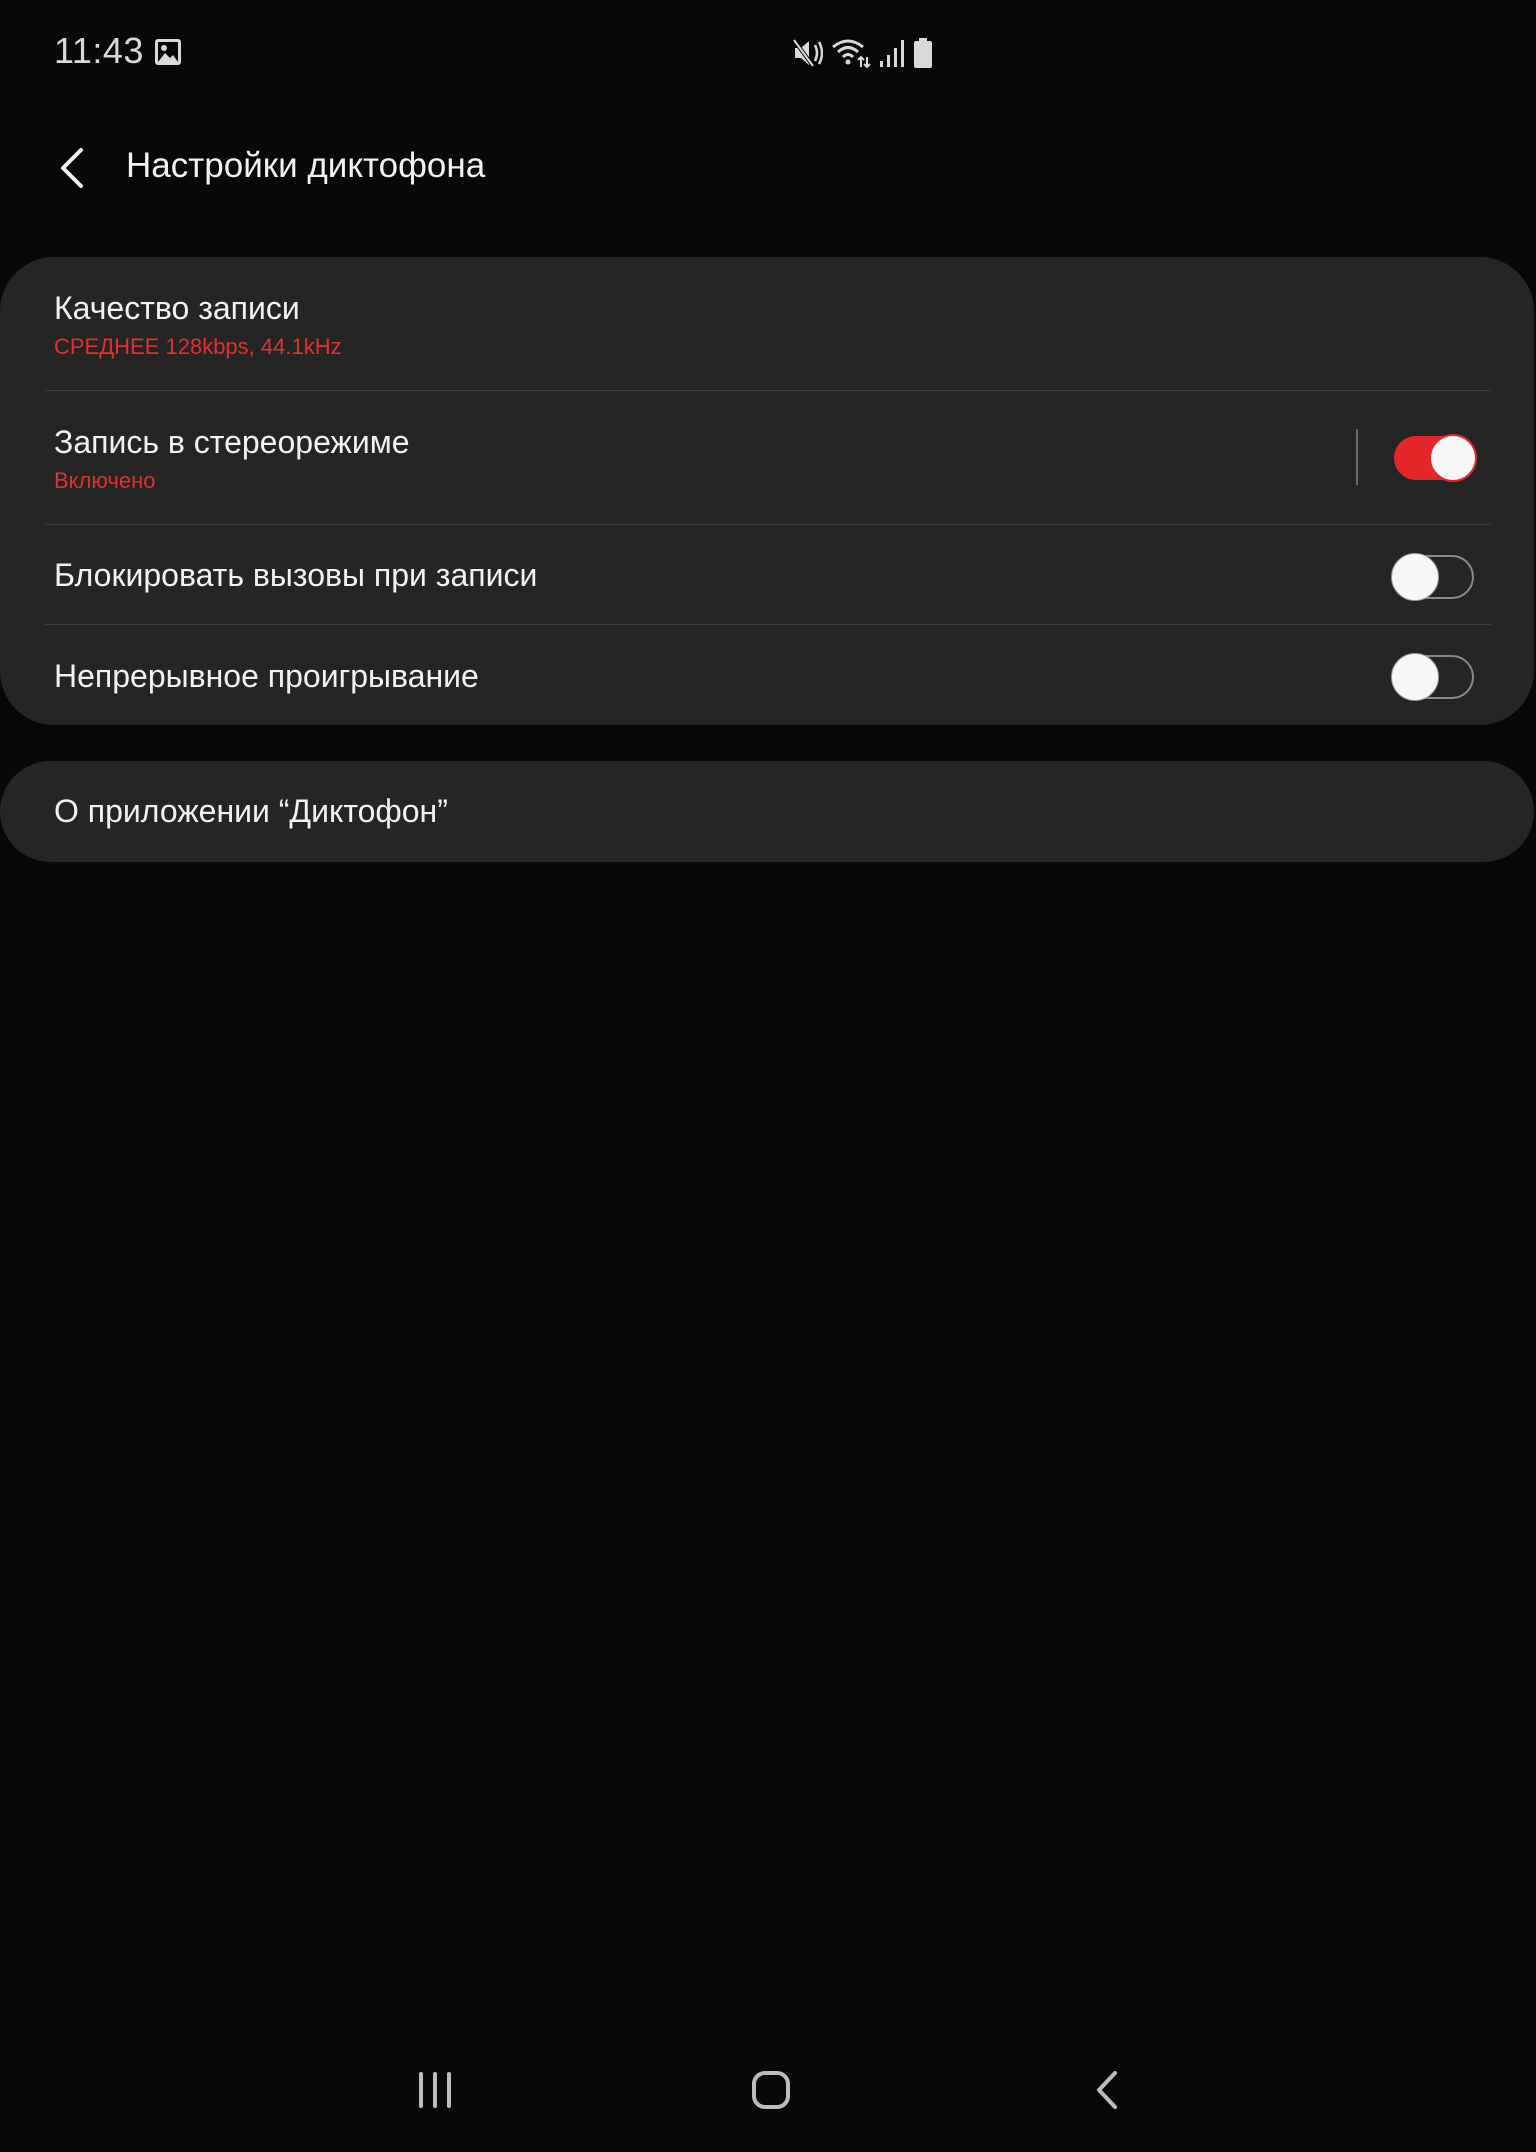  Describe the element at coordinates (767, 457) in the screenshot. I see `setting-stereo-recording: Запись в стереорежиме Включено` at that location.